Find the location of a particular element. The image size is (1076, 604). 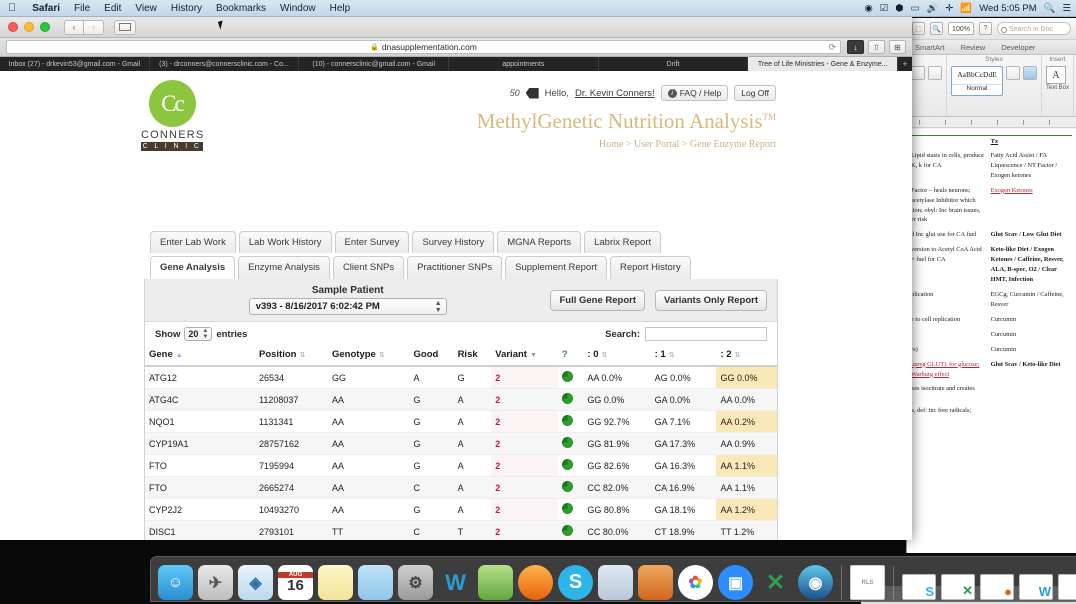

notification-center-icon: ☰ is located at coordinates (1066, 8).